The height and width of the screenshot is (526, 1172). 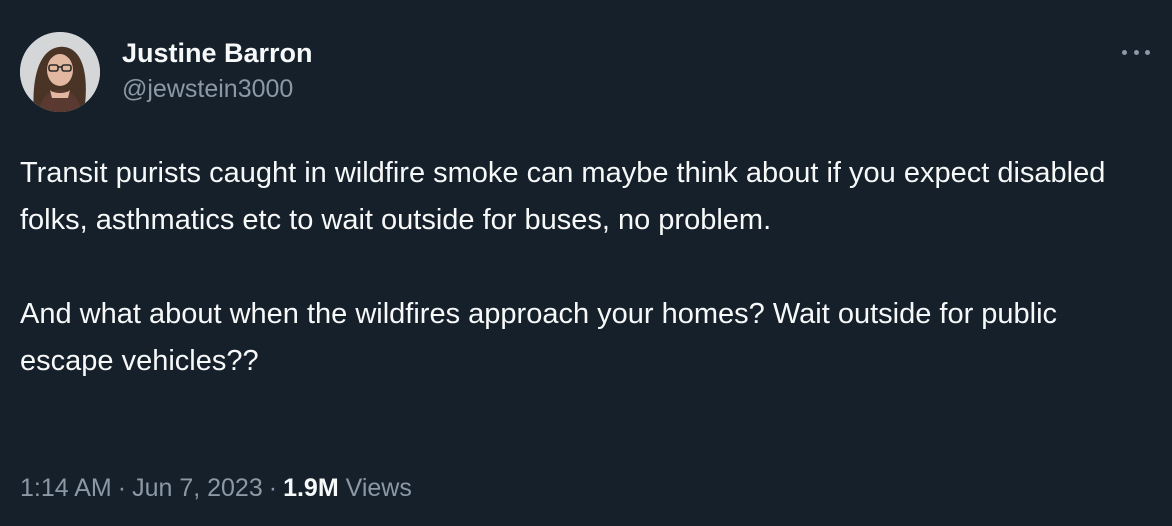 What do you see at coordinates (197, 488) in the screenshot?
I see `tweet-date: Jun 7, 2023` at bounding box center [197, 488].